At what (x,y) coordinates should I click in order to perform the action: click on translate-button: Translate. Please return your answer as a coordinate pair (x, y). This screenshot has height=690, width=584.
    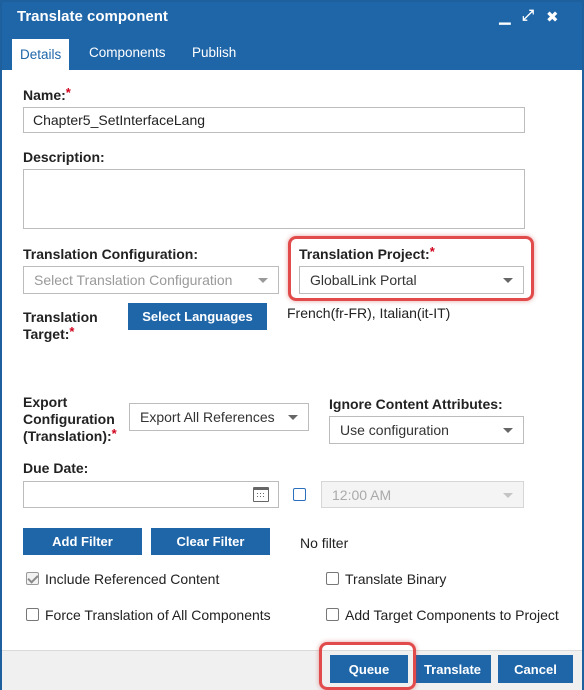
    Looking at the image, I should click on (452, 669).